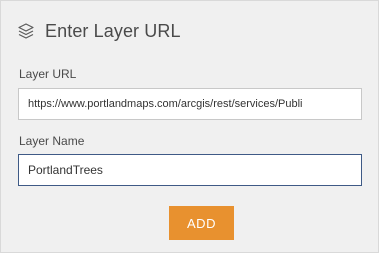  I want to click on add-button: ADD, so click(201, 223).